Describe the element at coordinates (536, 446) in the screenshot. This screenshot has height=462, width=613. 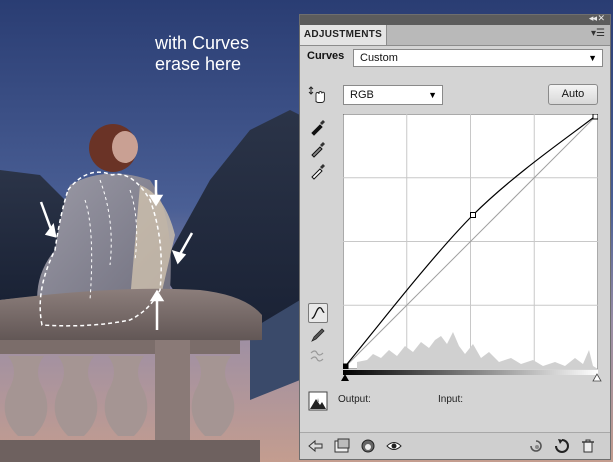
I see `view-previous-state-icon` at that location.